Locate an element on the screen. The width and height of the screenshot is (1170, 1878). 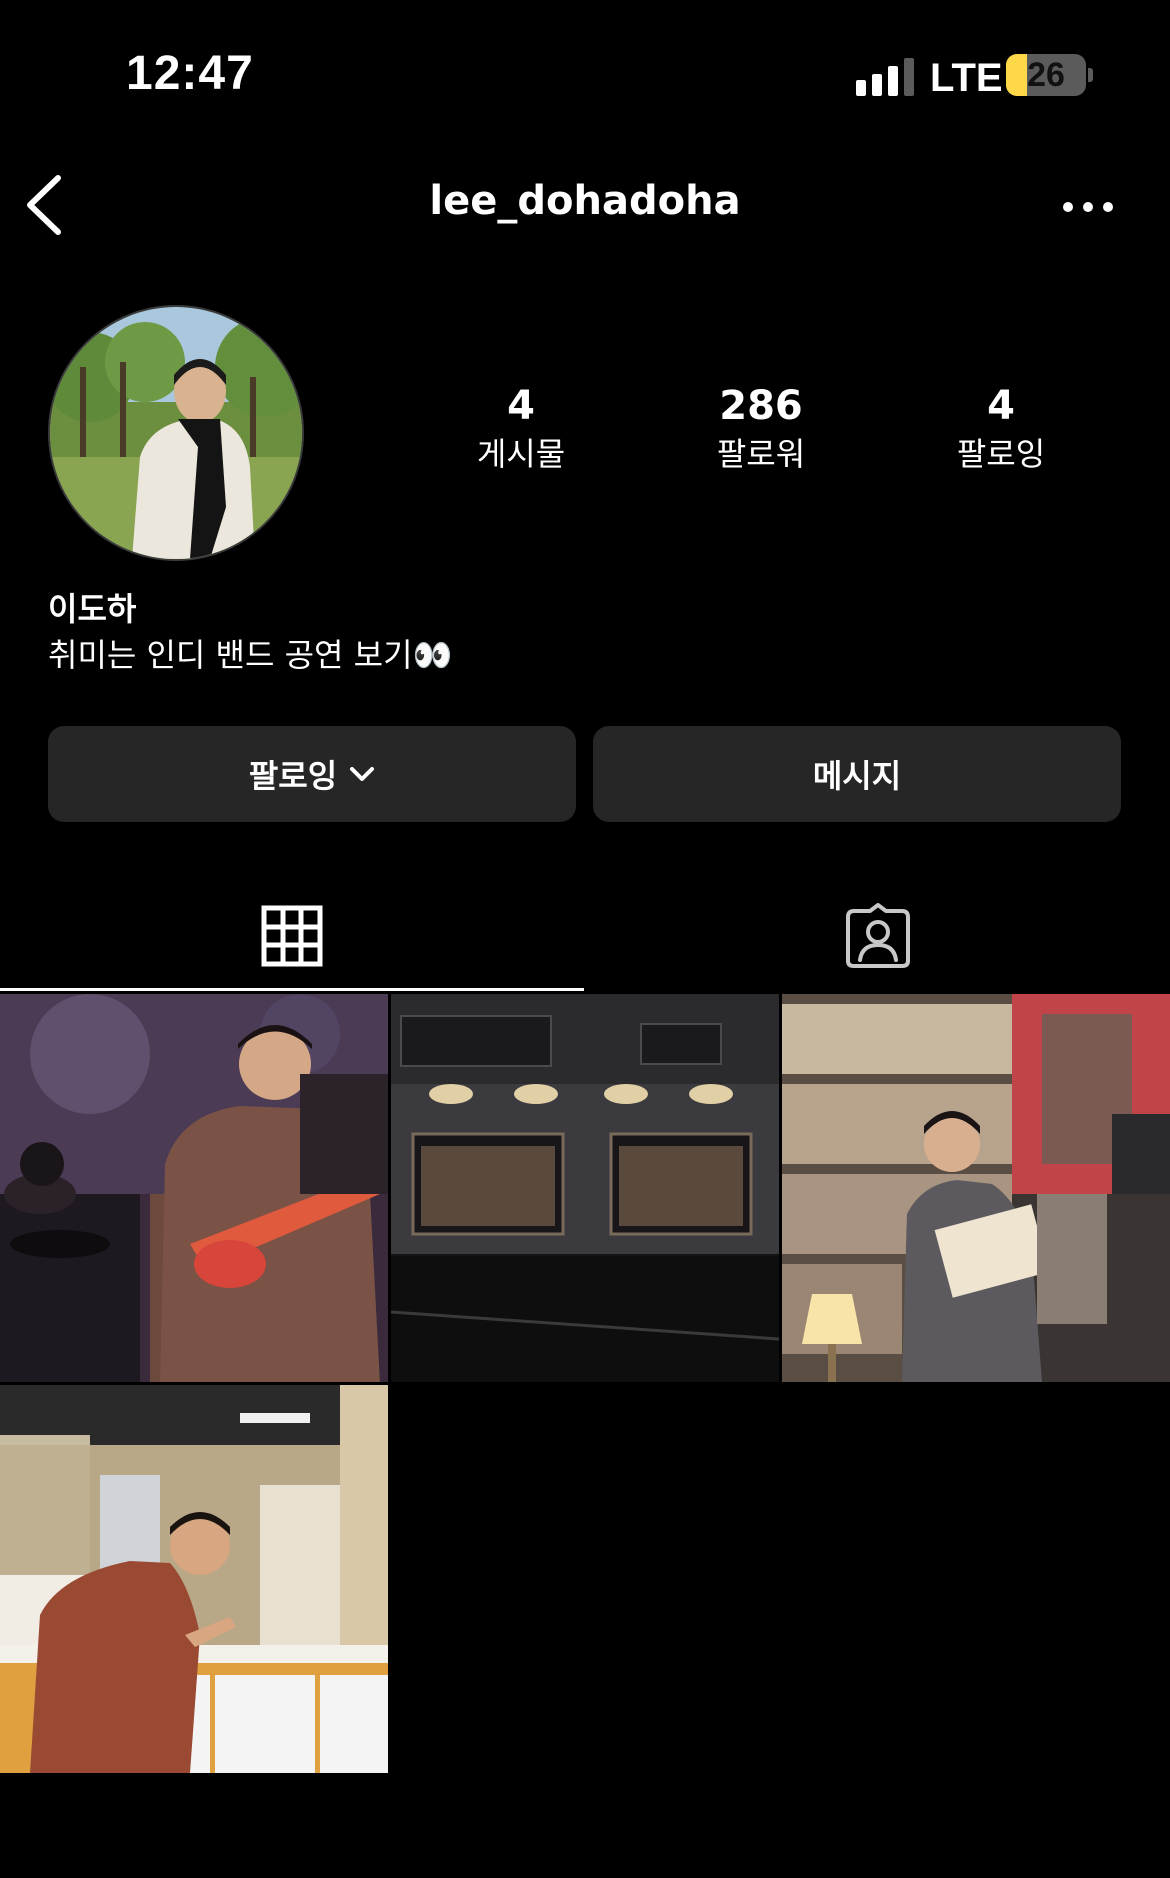
stat-label: 팔로워 is located at coordinates (761, 454).